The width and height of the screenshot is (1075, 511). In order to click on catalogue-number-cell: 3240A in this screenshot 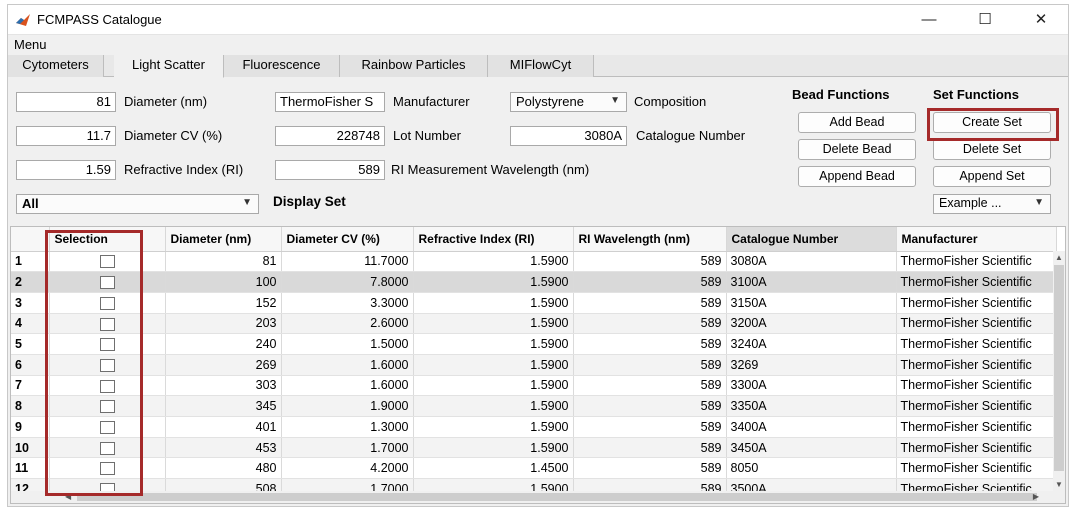, I will do `click(811, 344)`.